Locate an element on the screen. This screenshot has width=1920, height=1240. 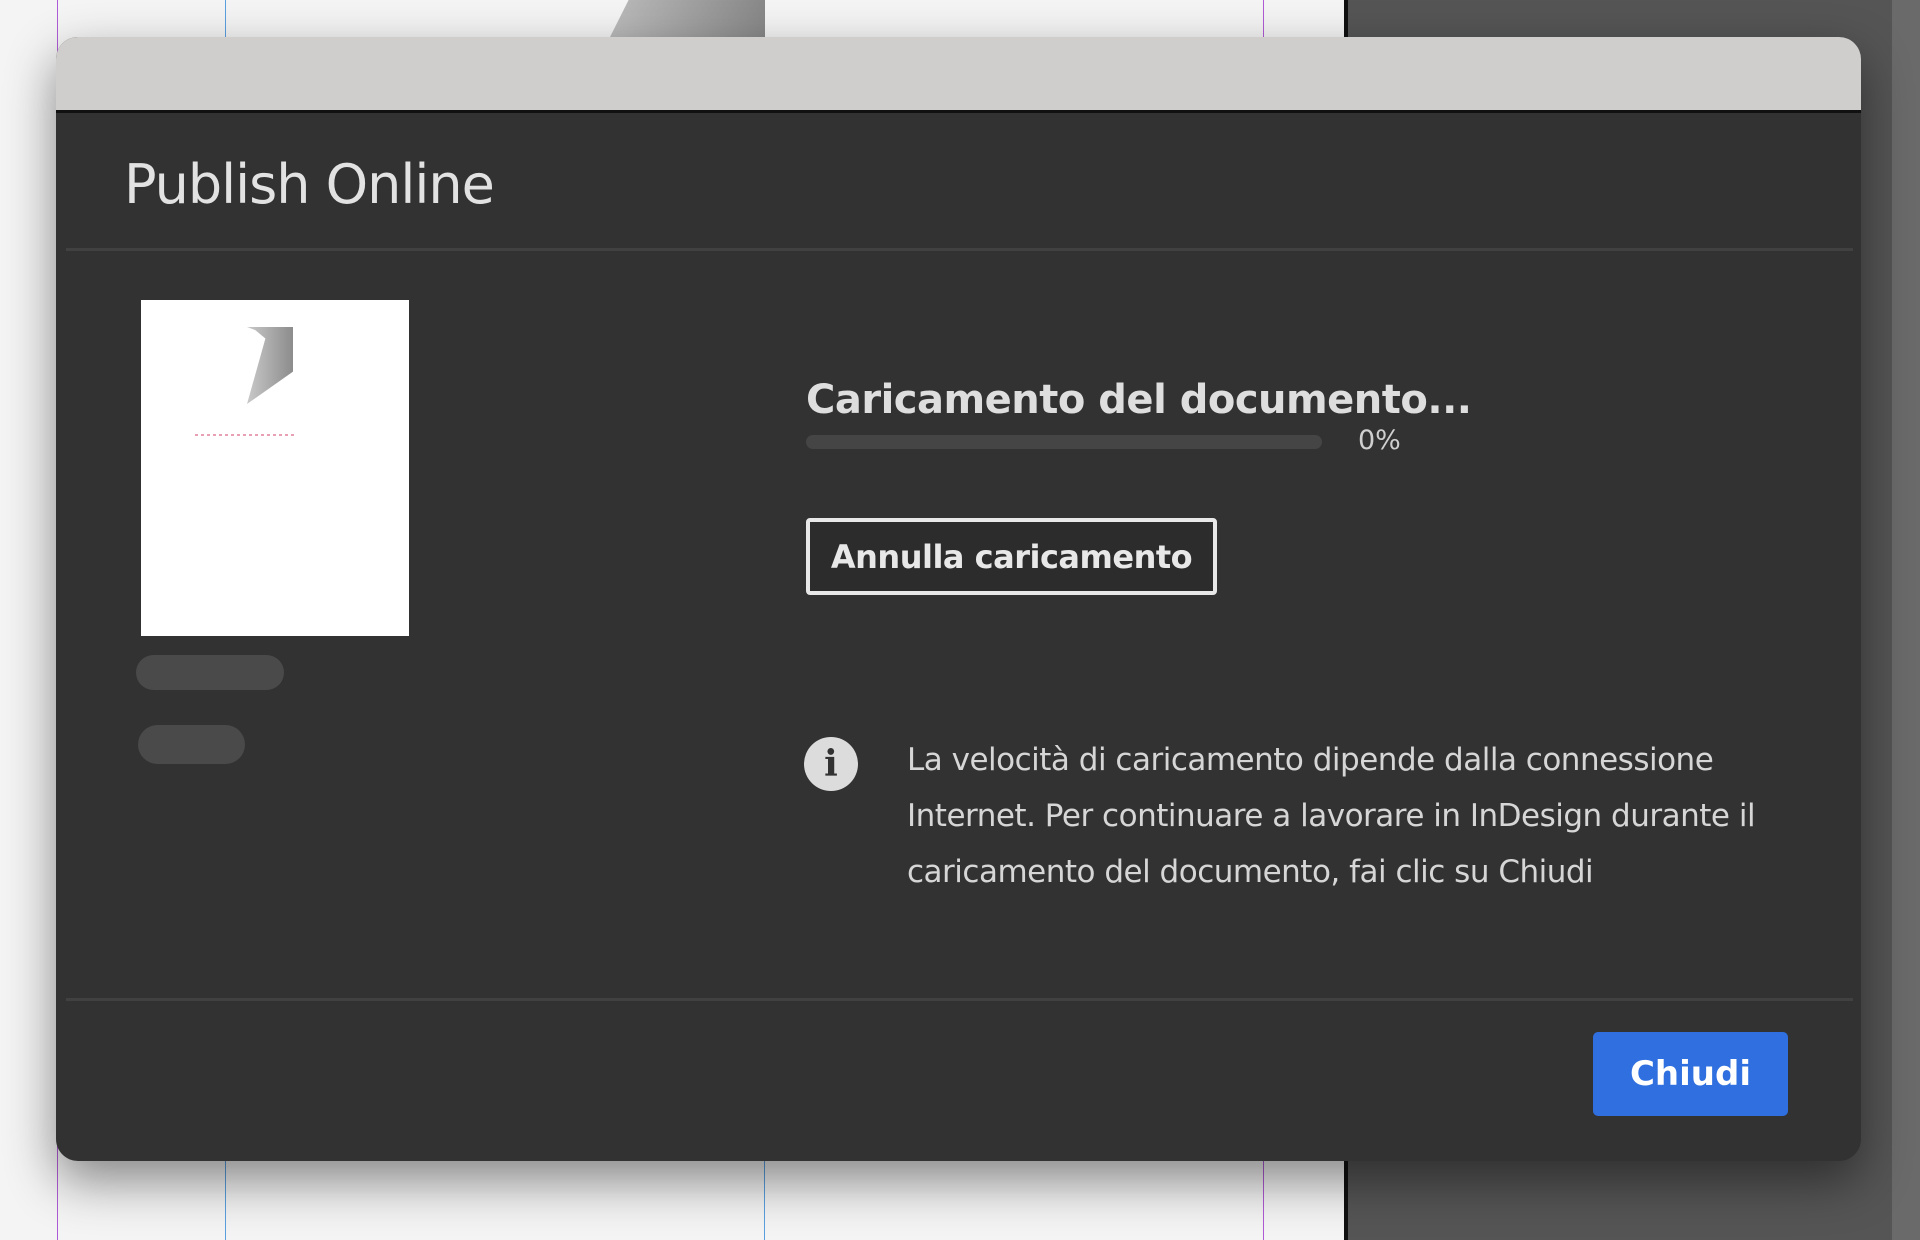
progress-percent: 0% is located at coordinates (1379, 440).